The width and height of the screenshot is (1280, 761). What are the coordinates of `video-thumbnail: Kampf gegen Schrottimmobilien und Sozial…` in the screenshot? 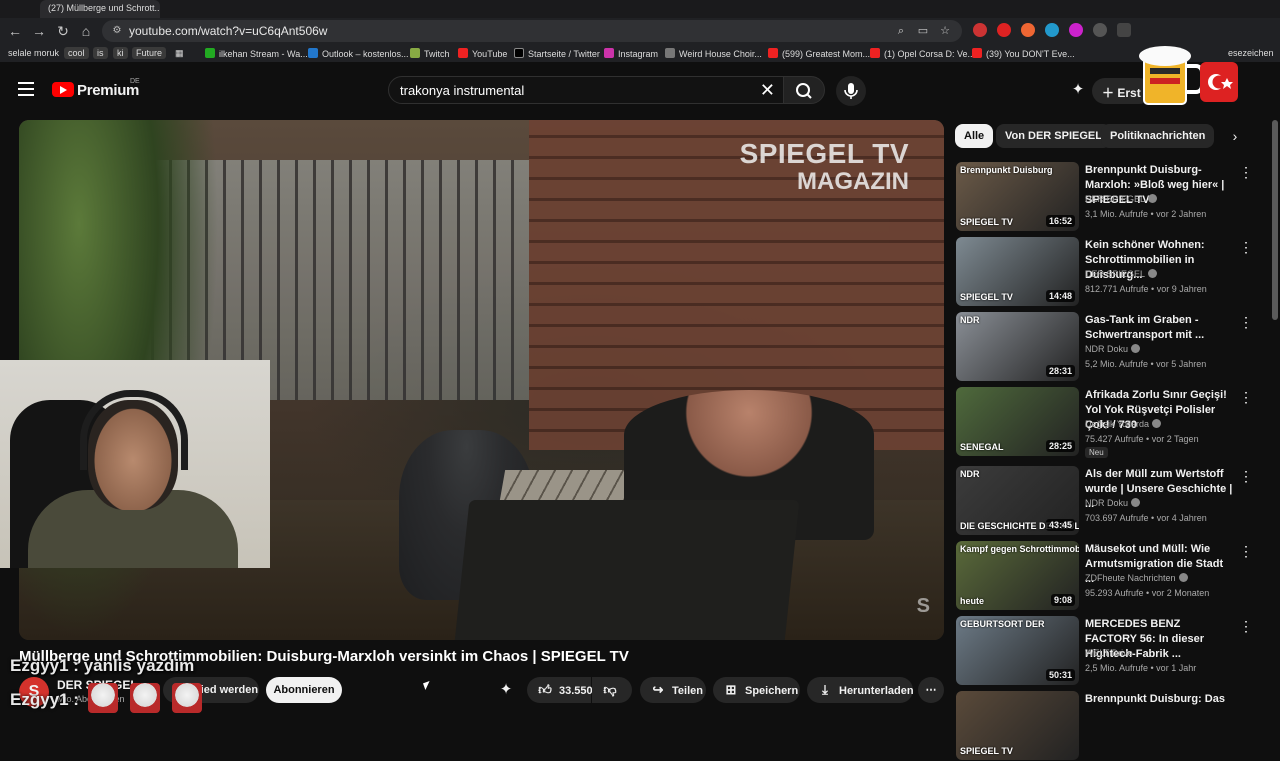 It's located at (1017, 575).